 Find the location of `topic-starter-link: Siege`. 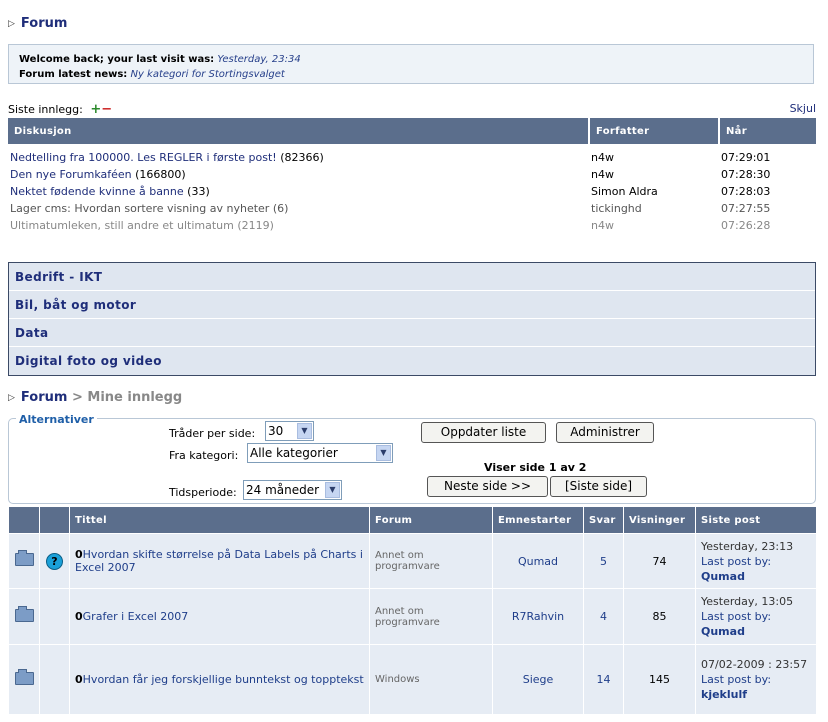

topic-starter-link: Siege is located at coordinates (538, 679).